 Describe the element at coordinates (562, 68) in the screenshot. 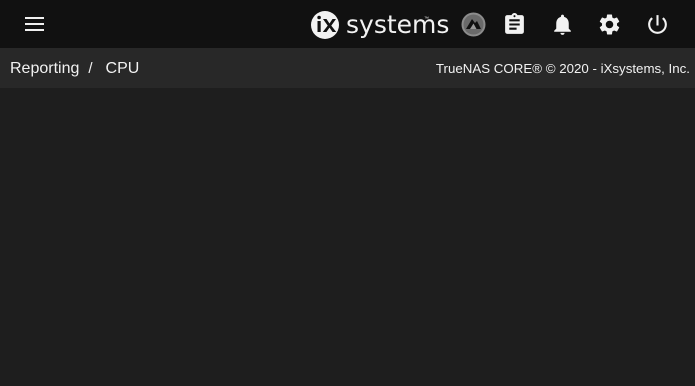

I see `copyright-text: TrueNAS CORE® © 2020 - iXsystems, Inc.` at that location.